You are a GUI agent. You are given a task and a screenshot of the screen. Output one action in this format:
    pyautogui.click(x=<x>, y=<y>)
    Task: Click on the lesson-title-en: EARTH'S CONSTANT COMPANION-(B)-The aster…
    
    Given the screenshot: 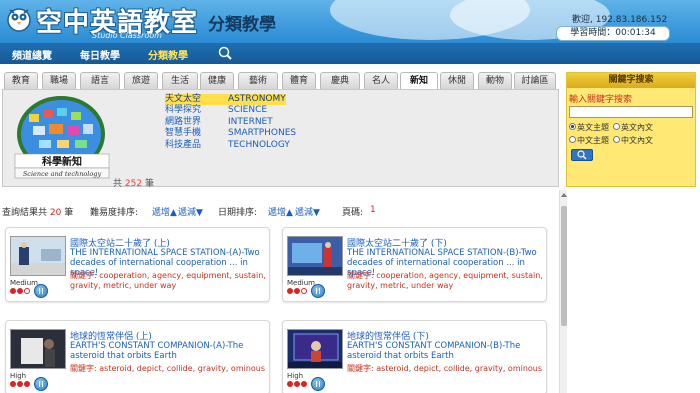 What is the action you would take?
    pyautogui.click(x=445, y=351)
    